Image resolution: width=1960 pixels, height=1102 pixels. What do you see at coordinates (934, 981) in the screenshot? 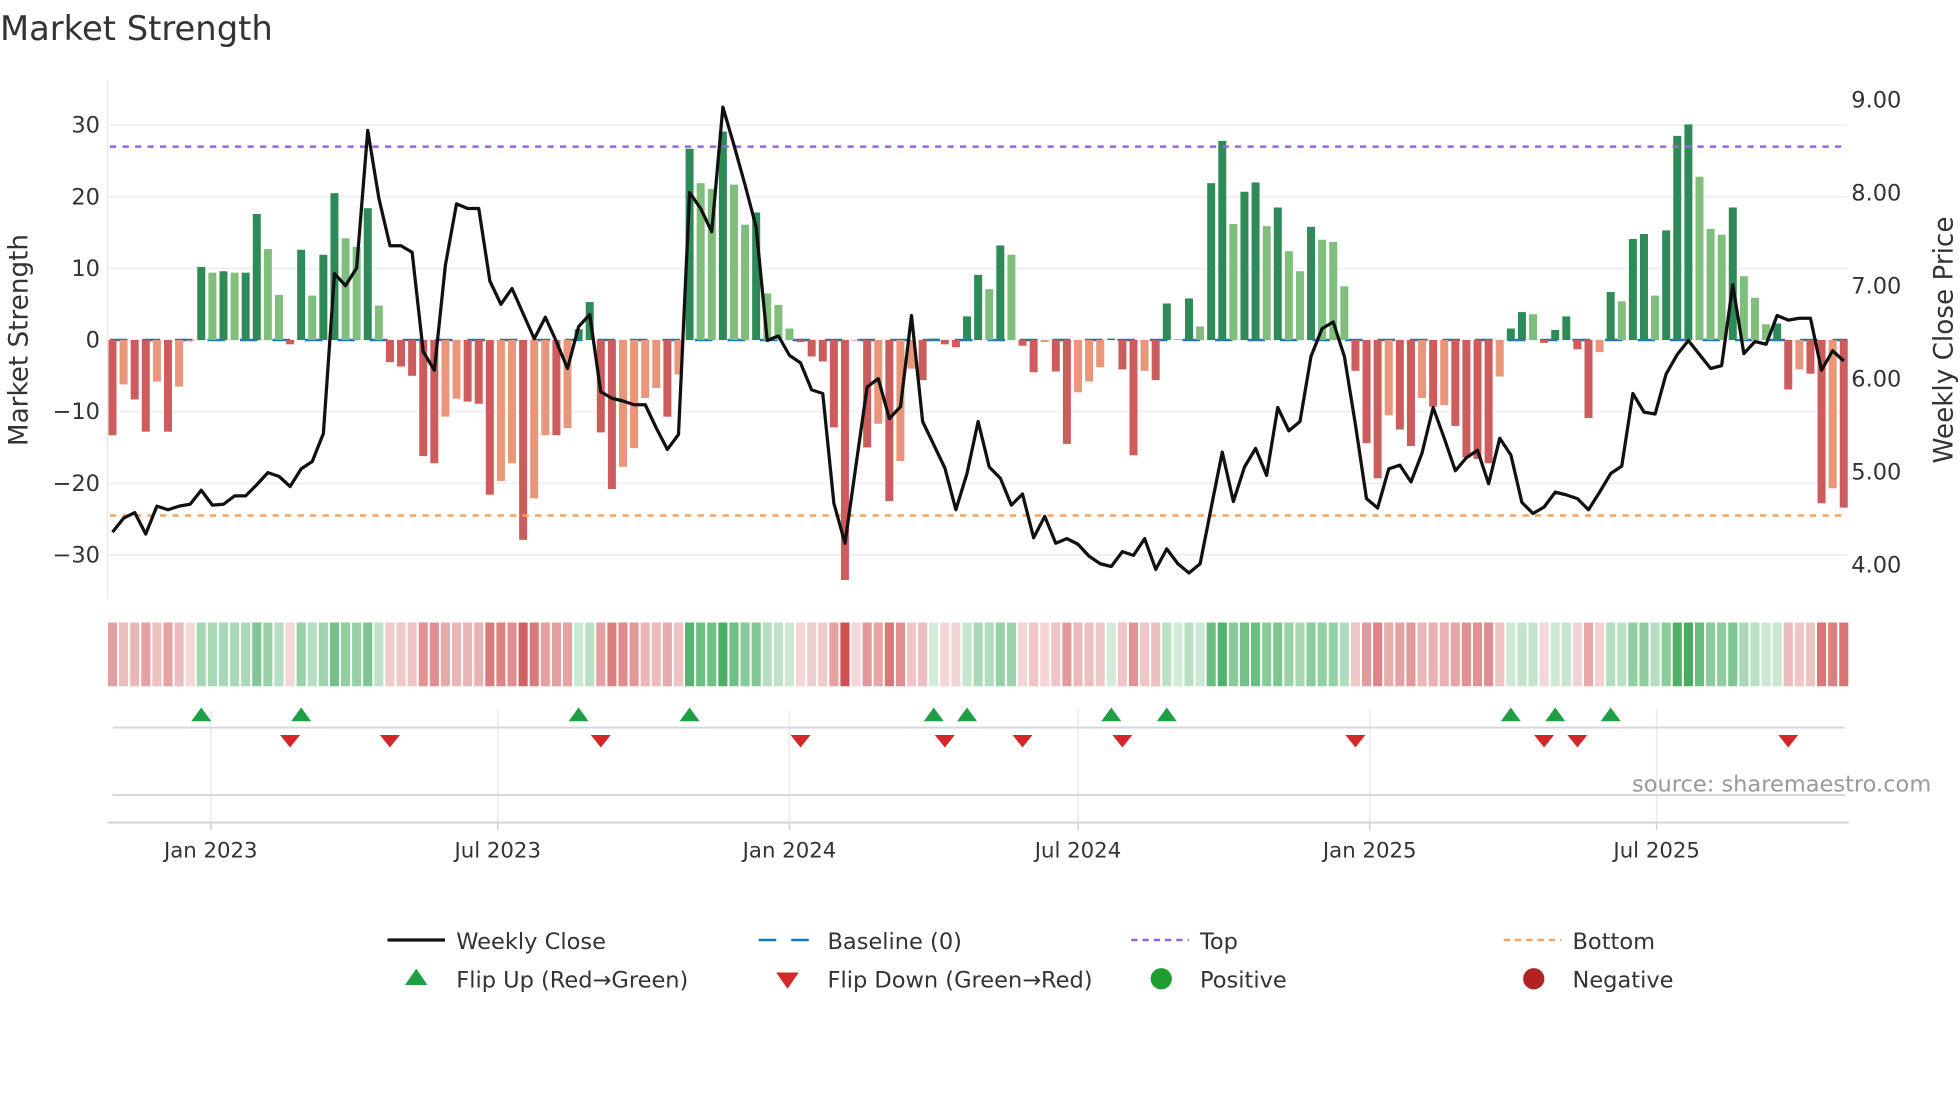
I see `legend-item-down: Flip Down (Green→Red)` at bounding box center [934, 981].